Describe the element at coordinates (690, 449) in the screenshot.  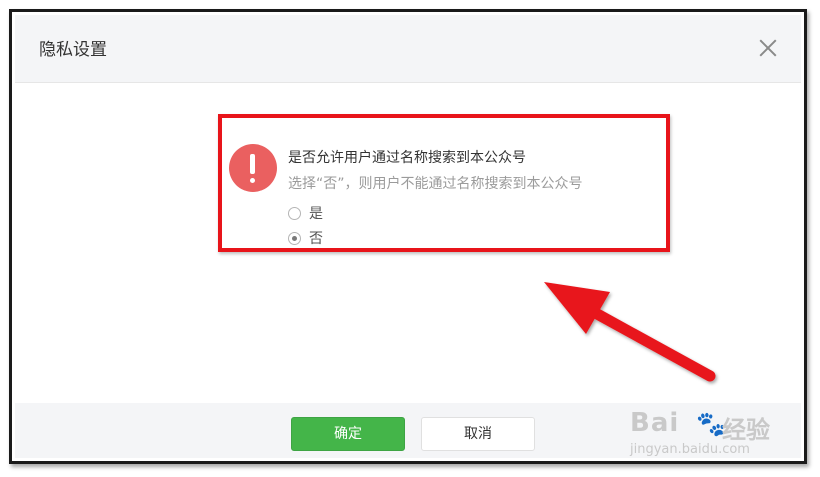
I see `watermark-url: jingyan.baidu.com` at that location.